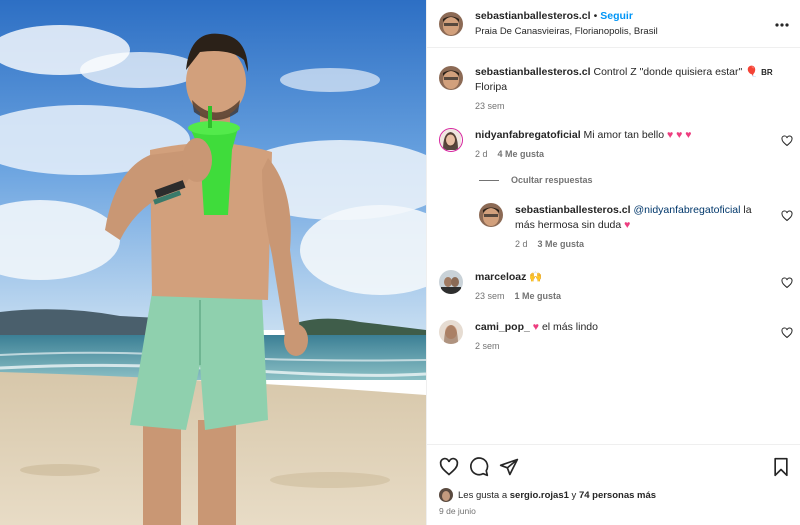 This screenshot has height=525, width=800. I want to click on liker-avatar, so click(446, 495).